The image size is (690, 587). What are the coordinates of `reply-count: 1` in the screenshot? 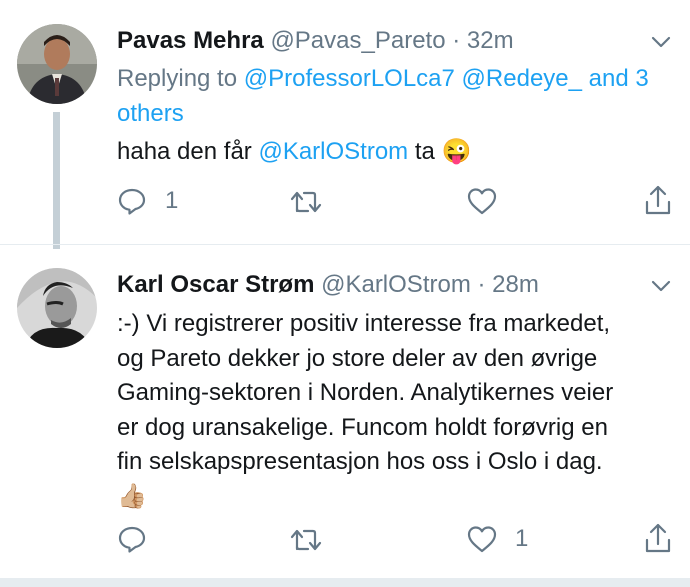 It's located at (172, 200).